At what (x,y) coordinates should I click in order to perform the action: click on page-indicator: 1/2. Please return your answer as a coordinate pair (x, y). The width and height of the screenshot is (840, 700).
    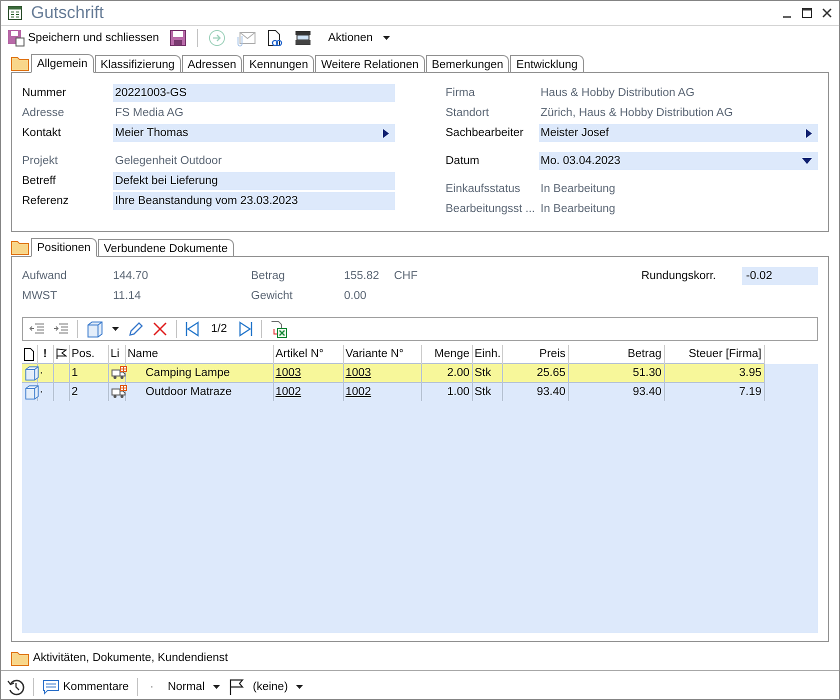
    Looking at the image, I should click on (219, 329).